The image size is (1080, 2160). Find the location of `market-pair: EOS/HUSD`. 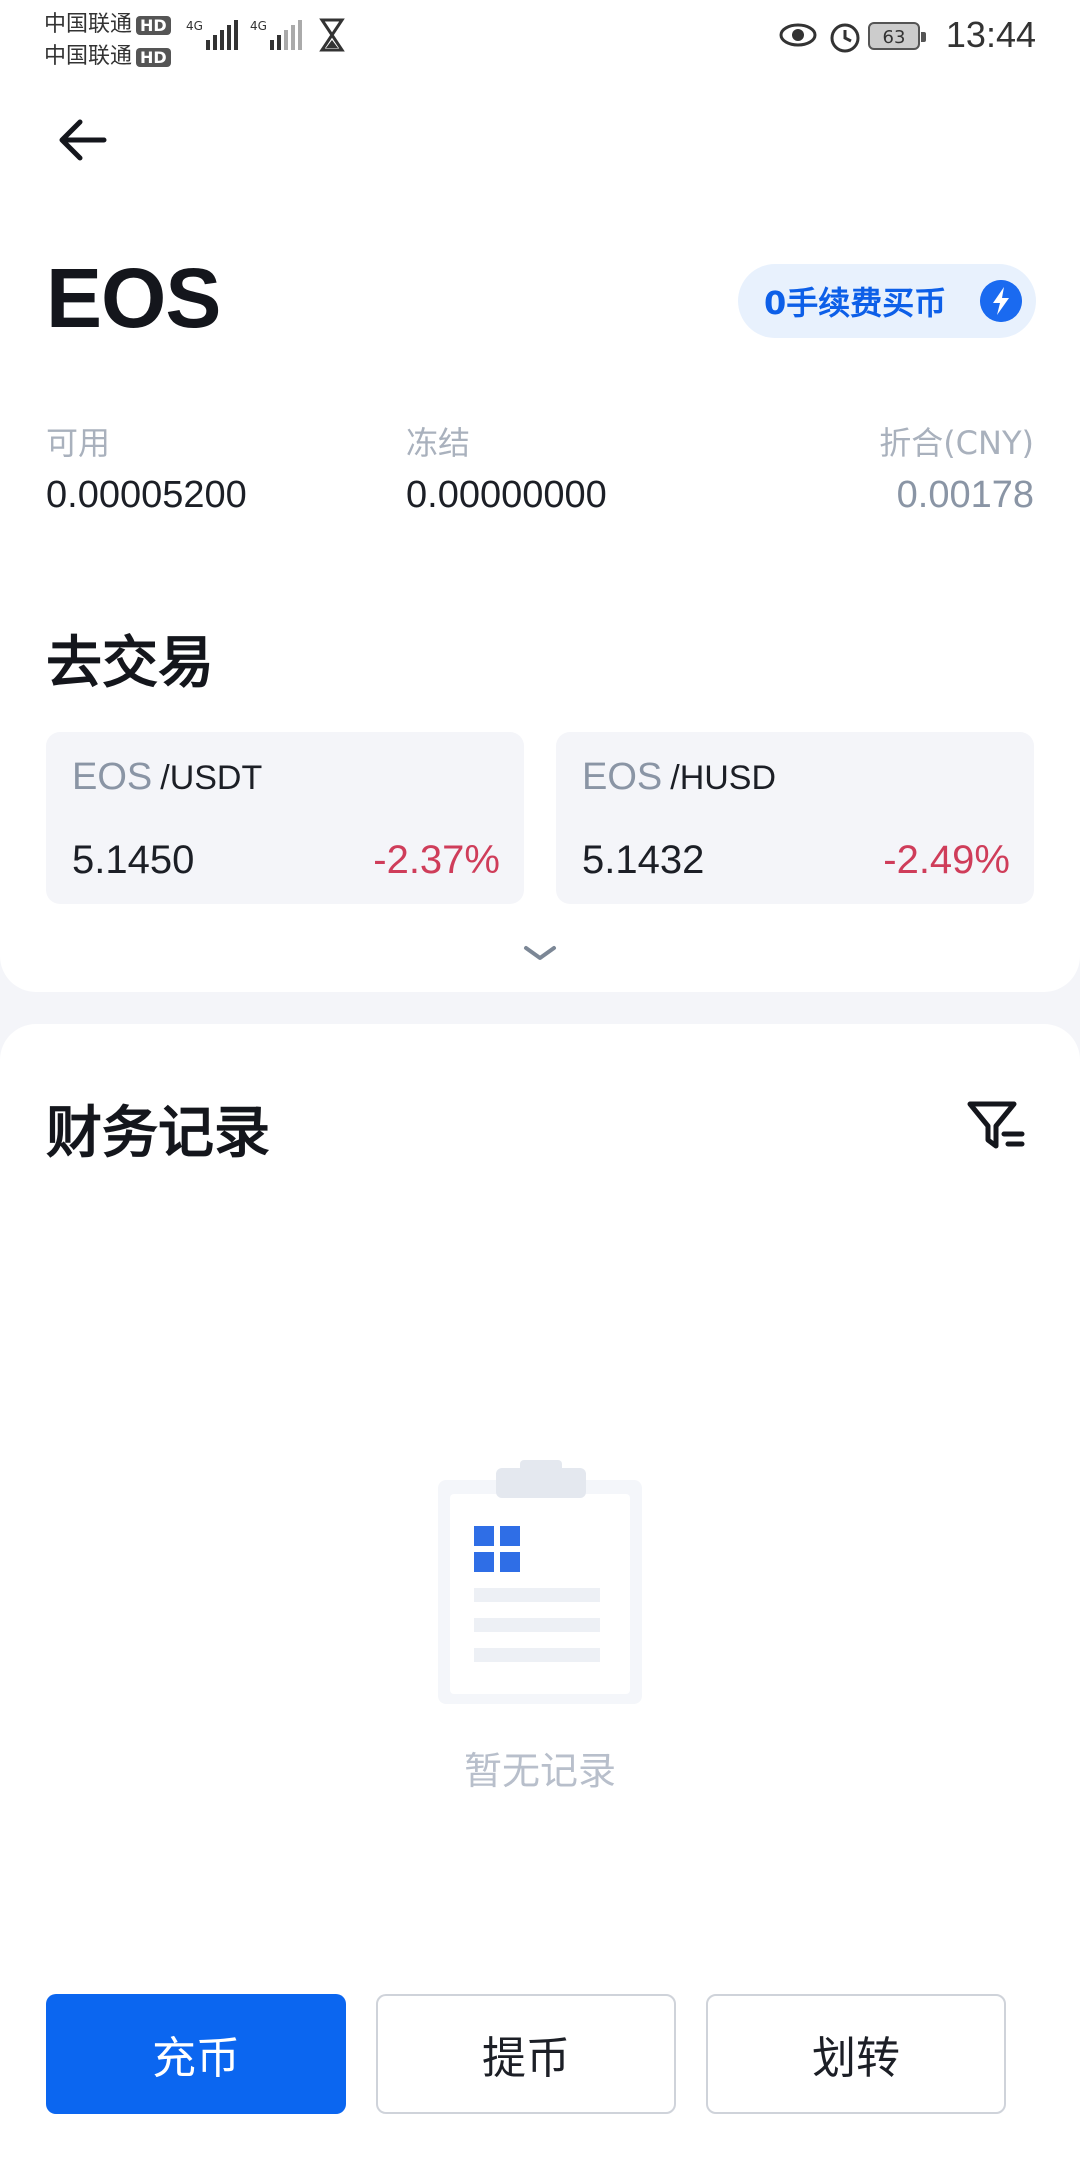

market-pair: EOS/HUSD is located at coordinates (679, 777).